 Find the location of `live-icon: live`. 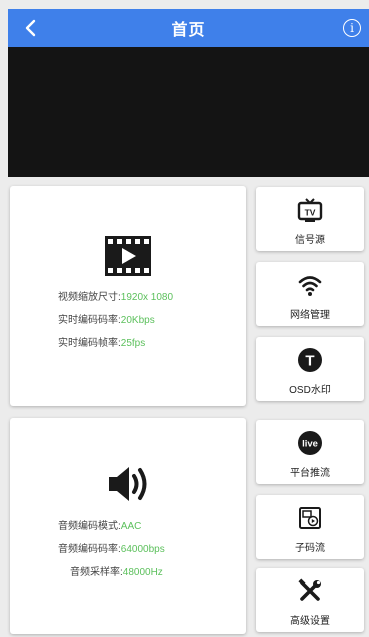

live-icon: live is located at coordinates (310, 443).